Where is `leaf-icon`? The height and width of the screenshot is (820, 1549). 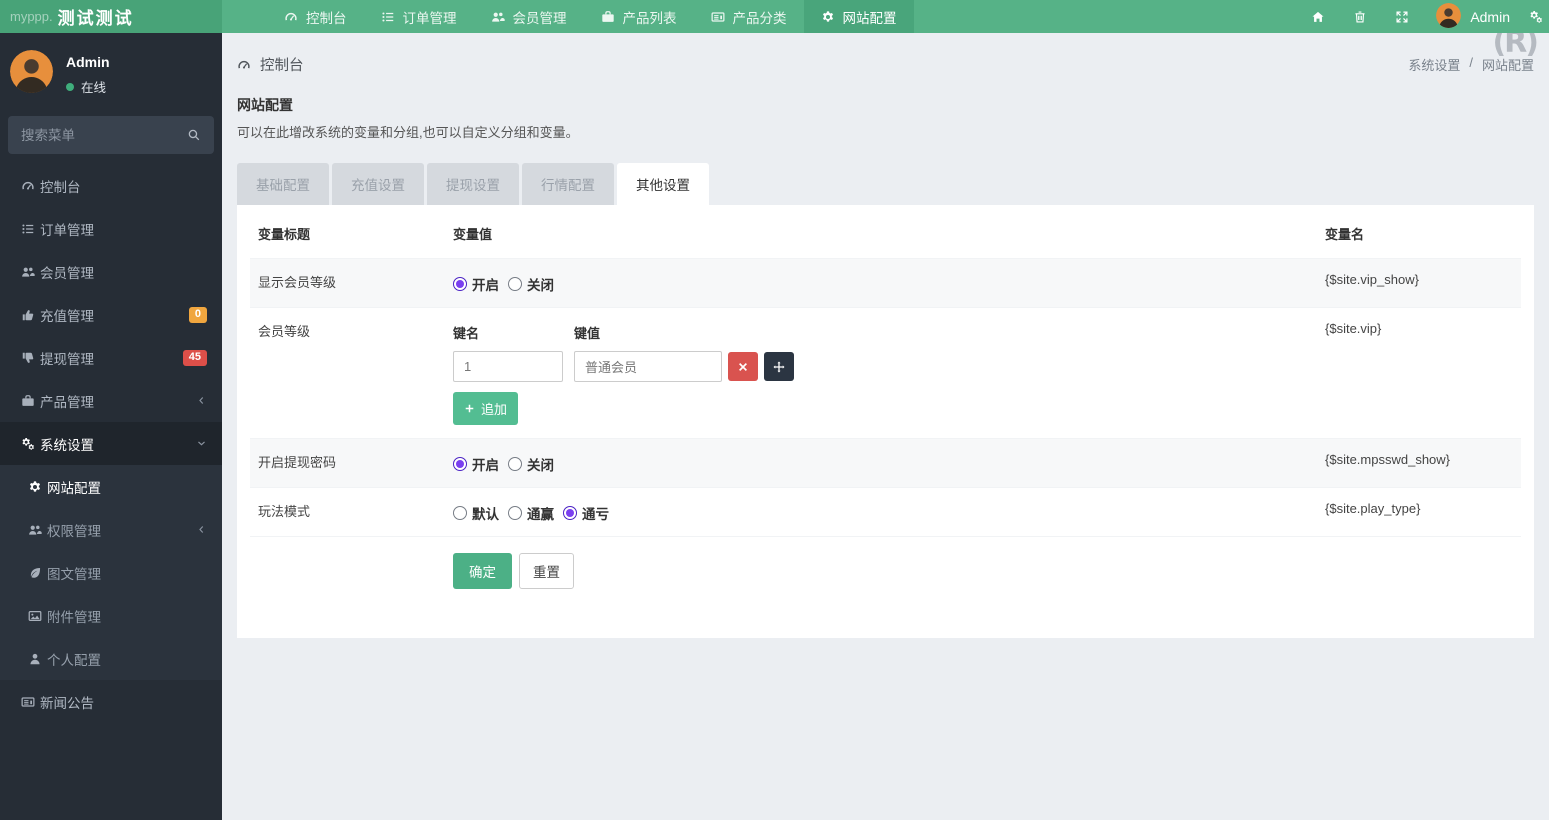
leaf-icon is located at coordinates (34, 573).